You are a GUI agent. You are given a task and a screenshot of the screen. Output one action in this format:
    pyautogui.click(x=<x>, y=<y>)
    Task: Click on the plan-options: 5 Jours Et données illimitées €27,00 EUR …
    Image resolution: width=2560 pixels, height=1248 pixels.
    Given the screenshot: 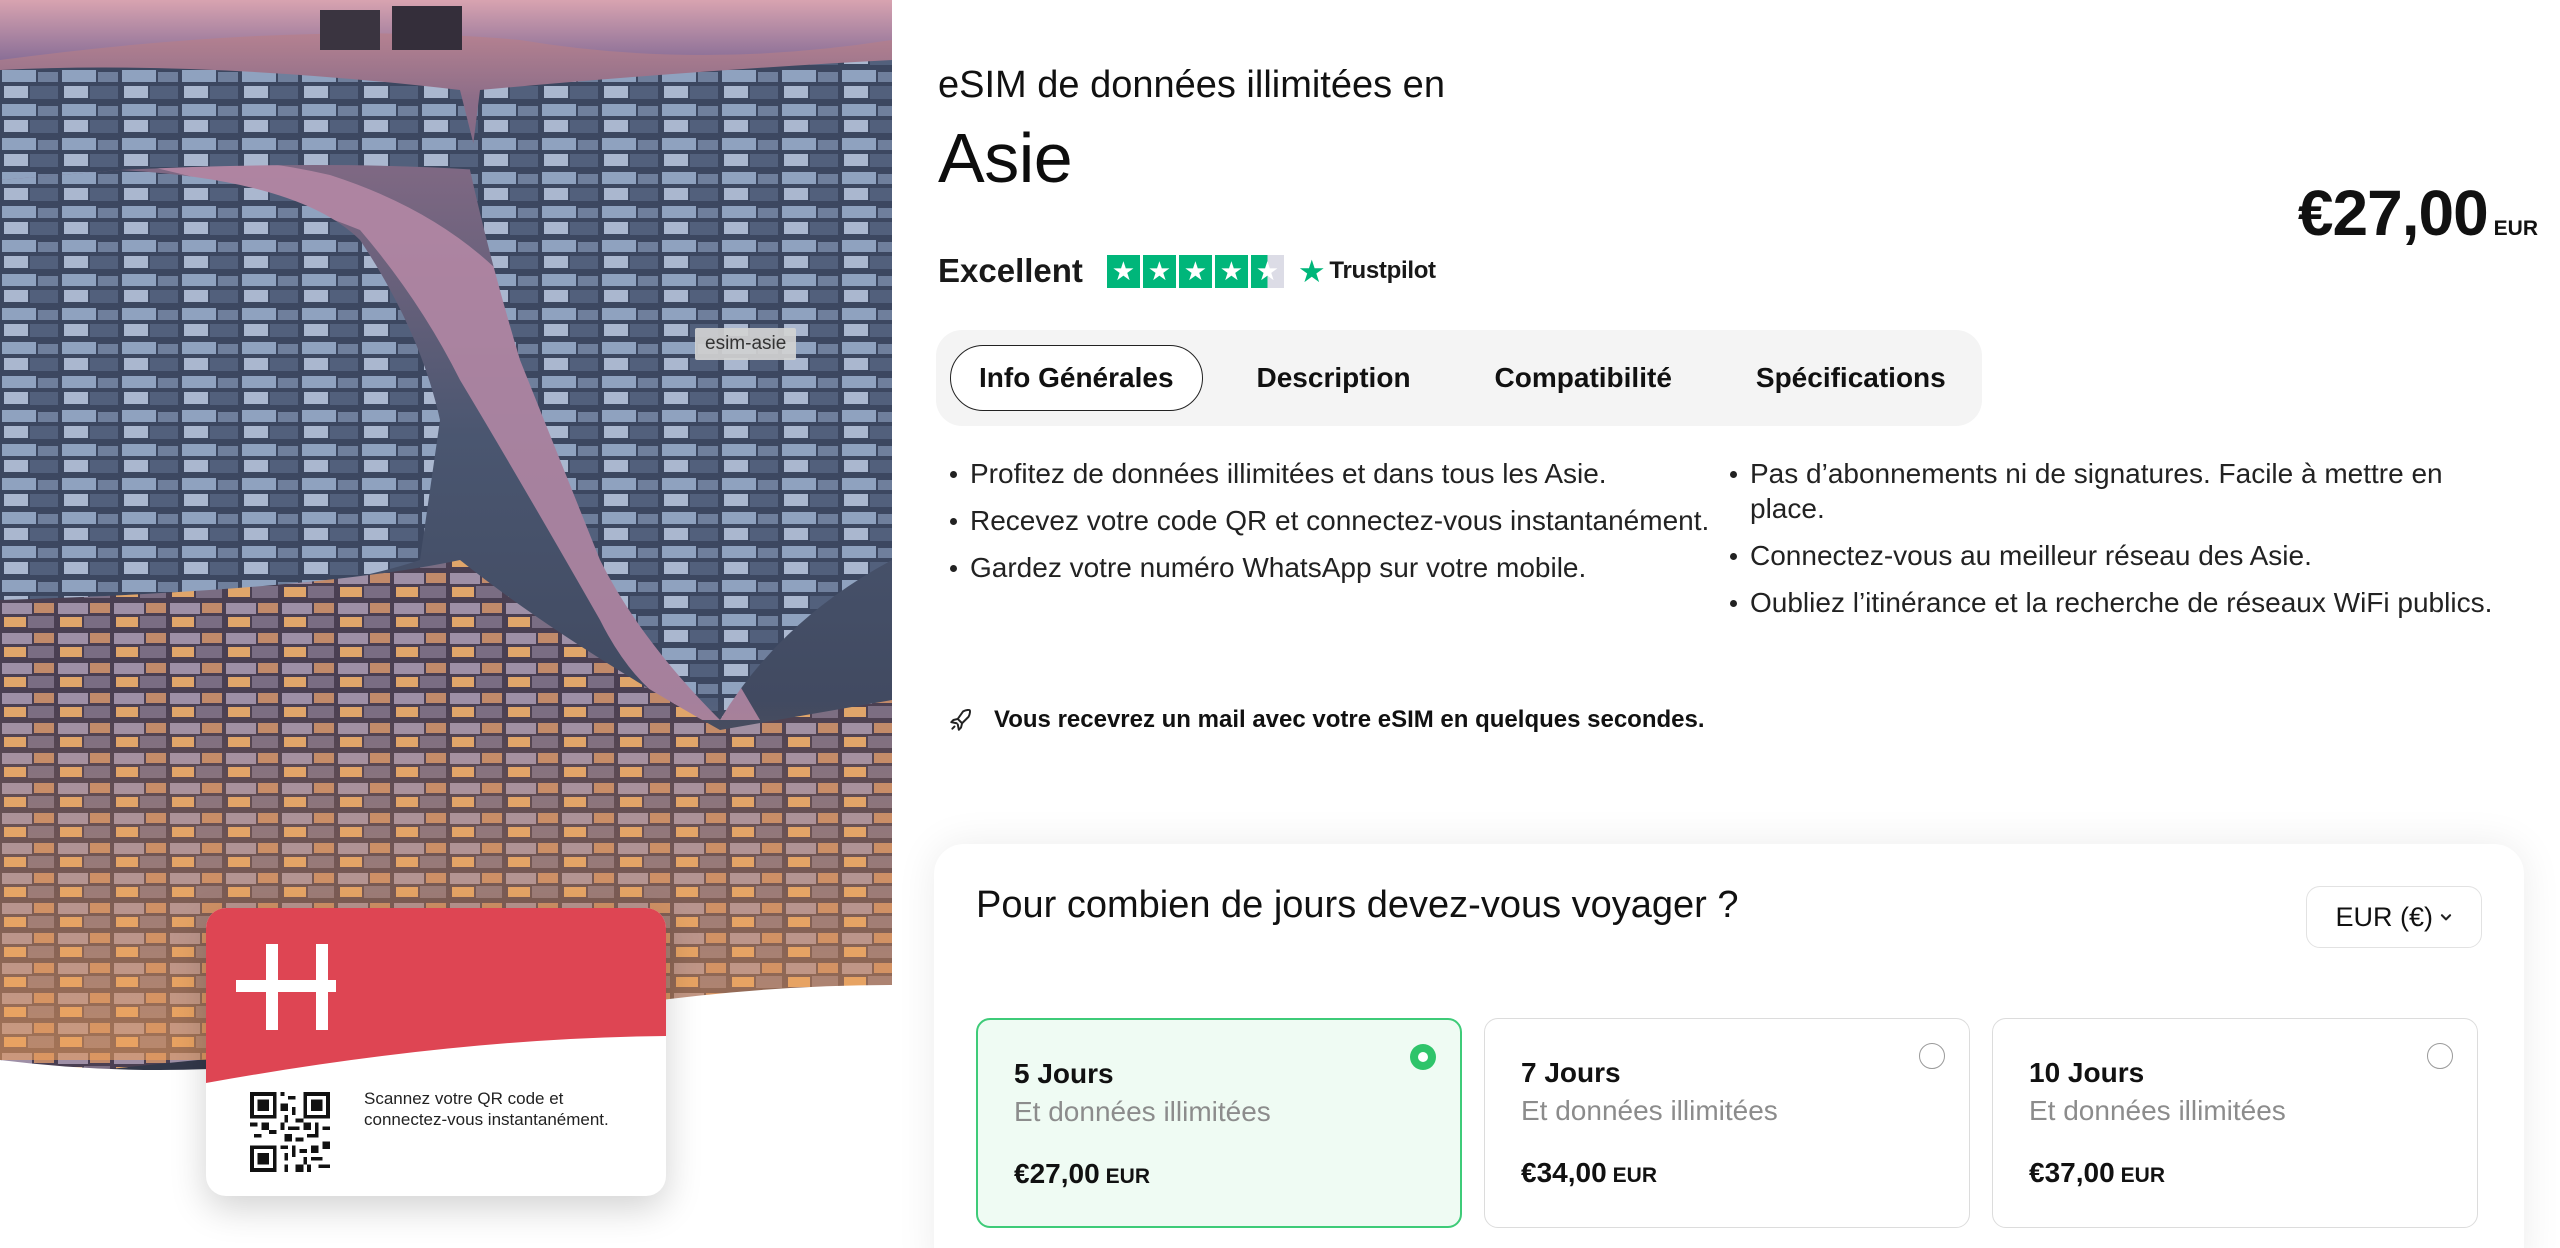 What is the action you would take?
    pyautogui.click(x=1727, y=1123)
    